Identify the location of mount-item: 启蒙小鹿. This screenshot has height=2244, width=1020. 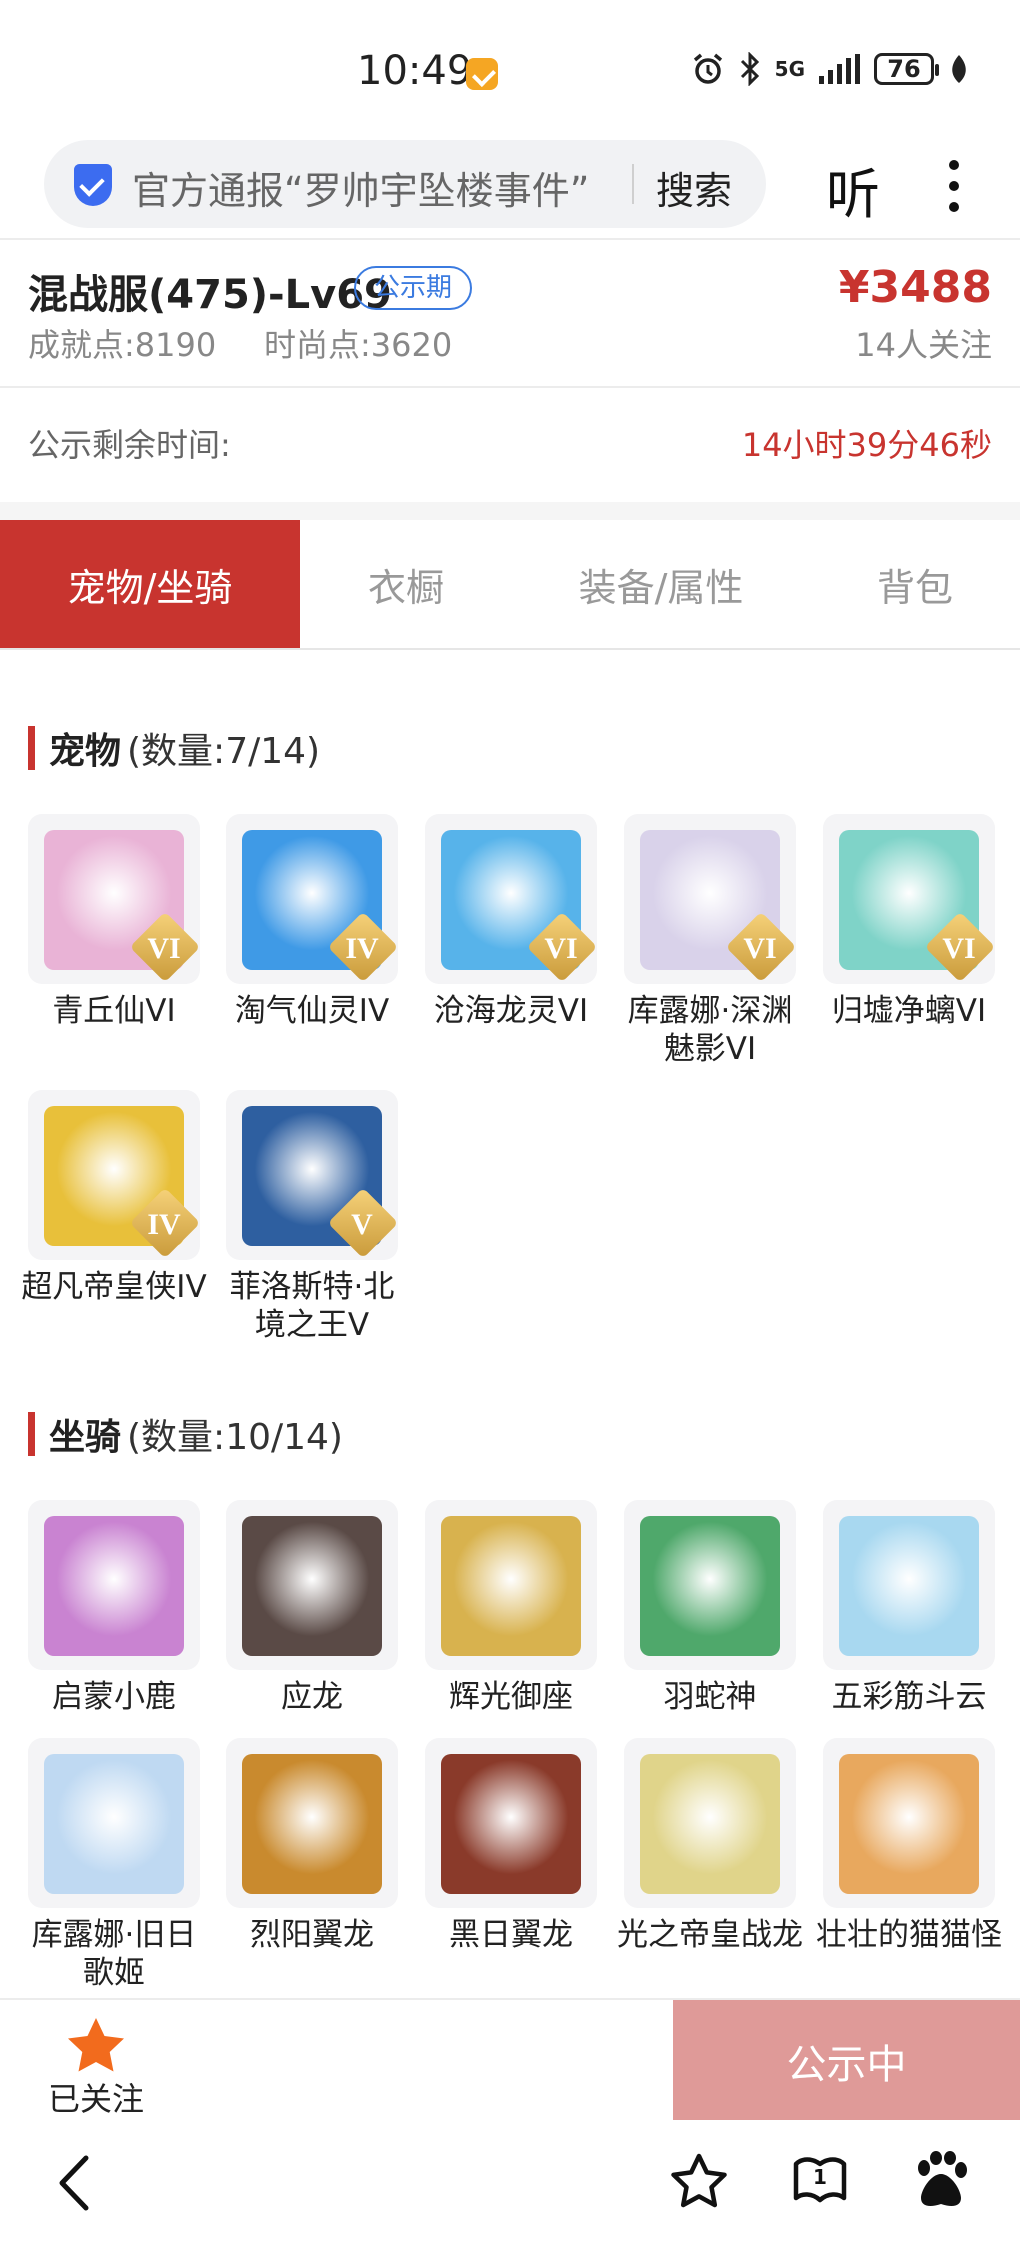
(114, 1608).